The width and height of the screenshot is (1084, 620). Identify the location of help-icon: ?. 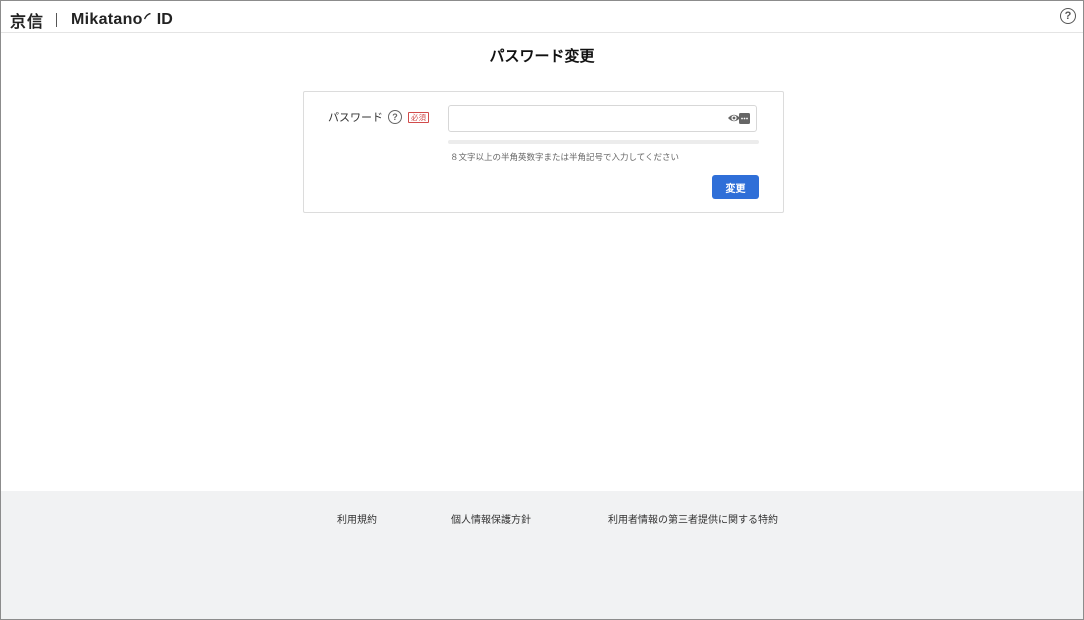
(1068, 16).